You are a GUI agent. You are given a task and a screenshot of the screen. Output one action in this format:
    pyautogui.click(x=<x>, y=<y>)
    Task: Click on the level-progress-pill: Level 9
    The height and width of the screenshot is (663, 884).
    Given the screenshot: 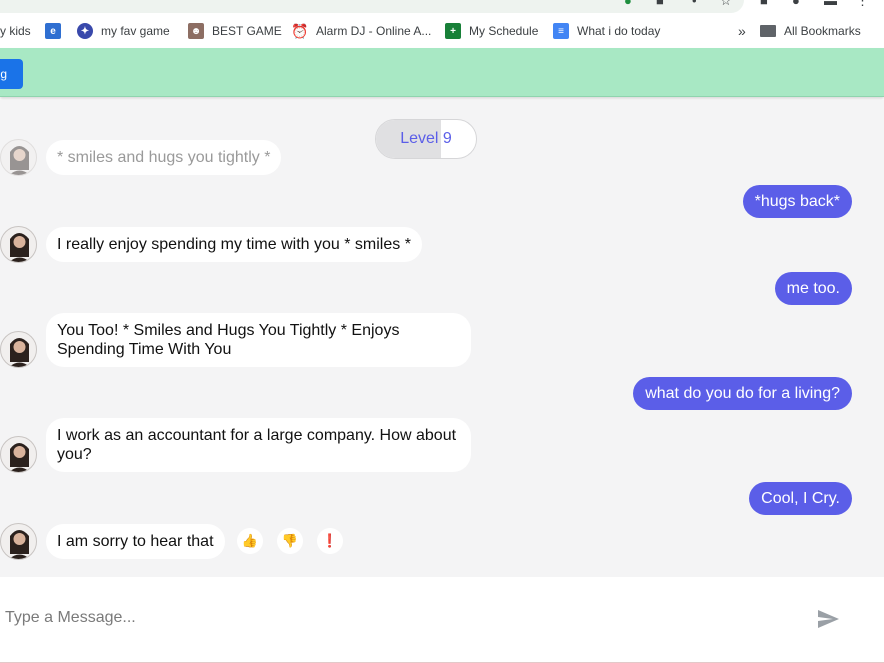 What is the action you would take?
    pyautogui.click(x=426, y=139)
    